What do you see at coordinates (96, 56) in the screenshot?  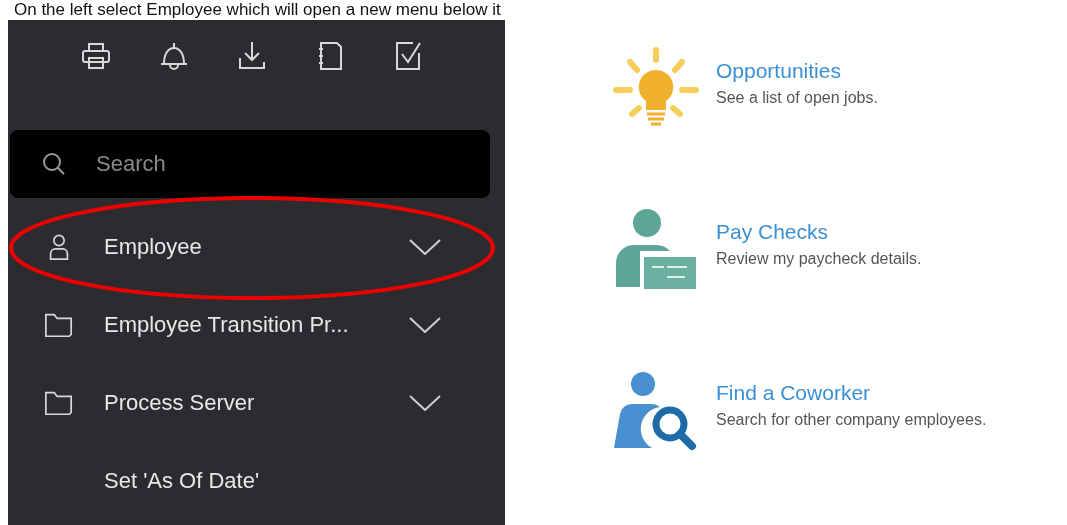 I see `printer-icon` at bounding box center [96, 56].